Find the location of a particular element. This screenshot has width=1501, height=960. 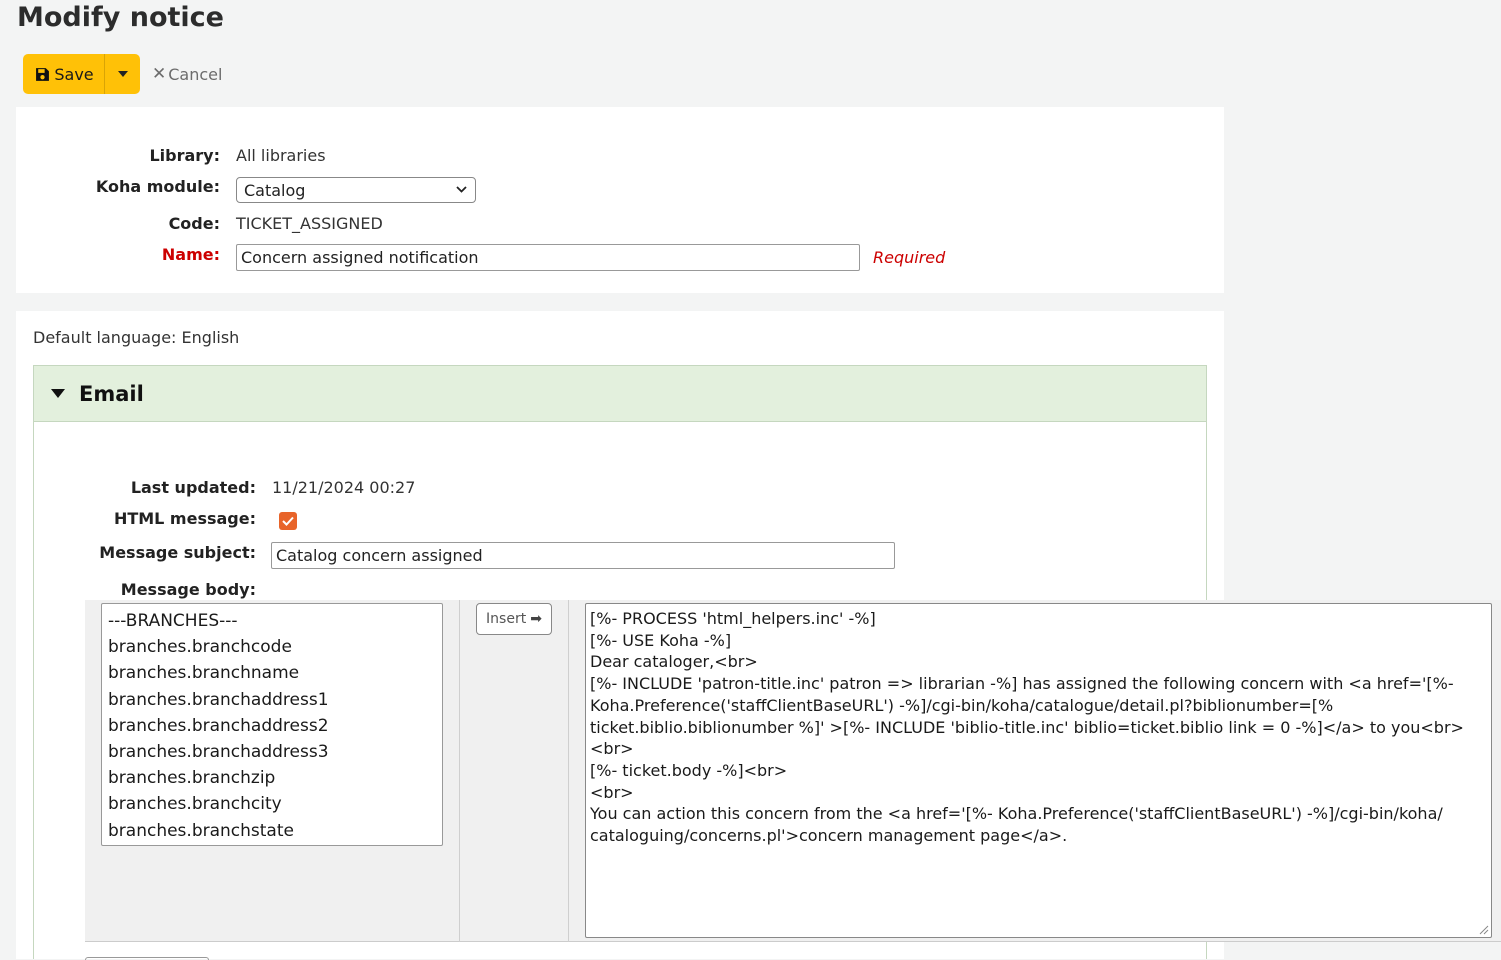

list-item: branches.branchaddress3 is located at coordinates (272, 752).